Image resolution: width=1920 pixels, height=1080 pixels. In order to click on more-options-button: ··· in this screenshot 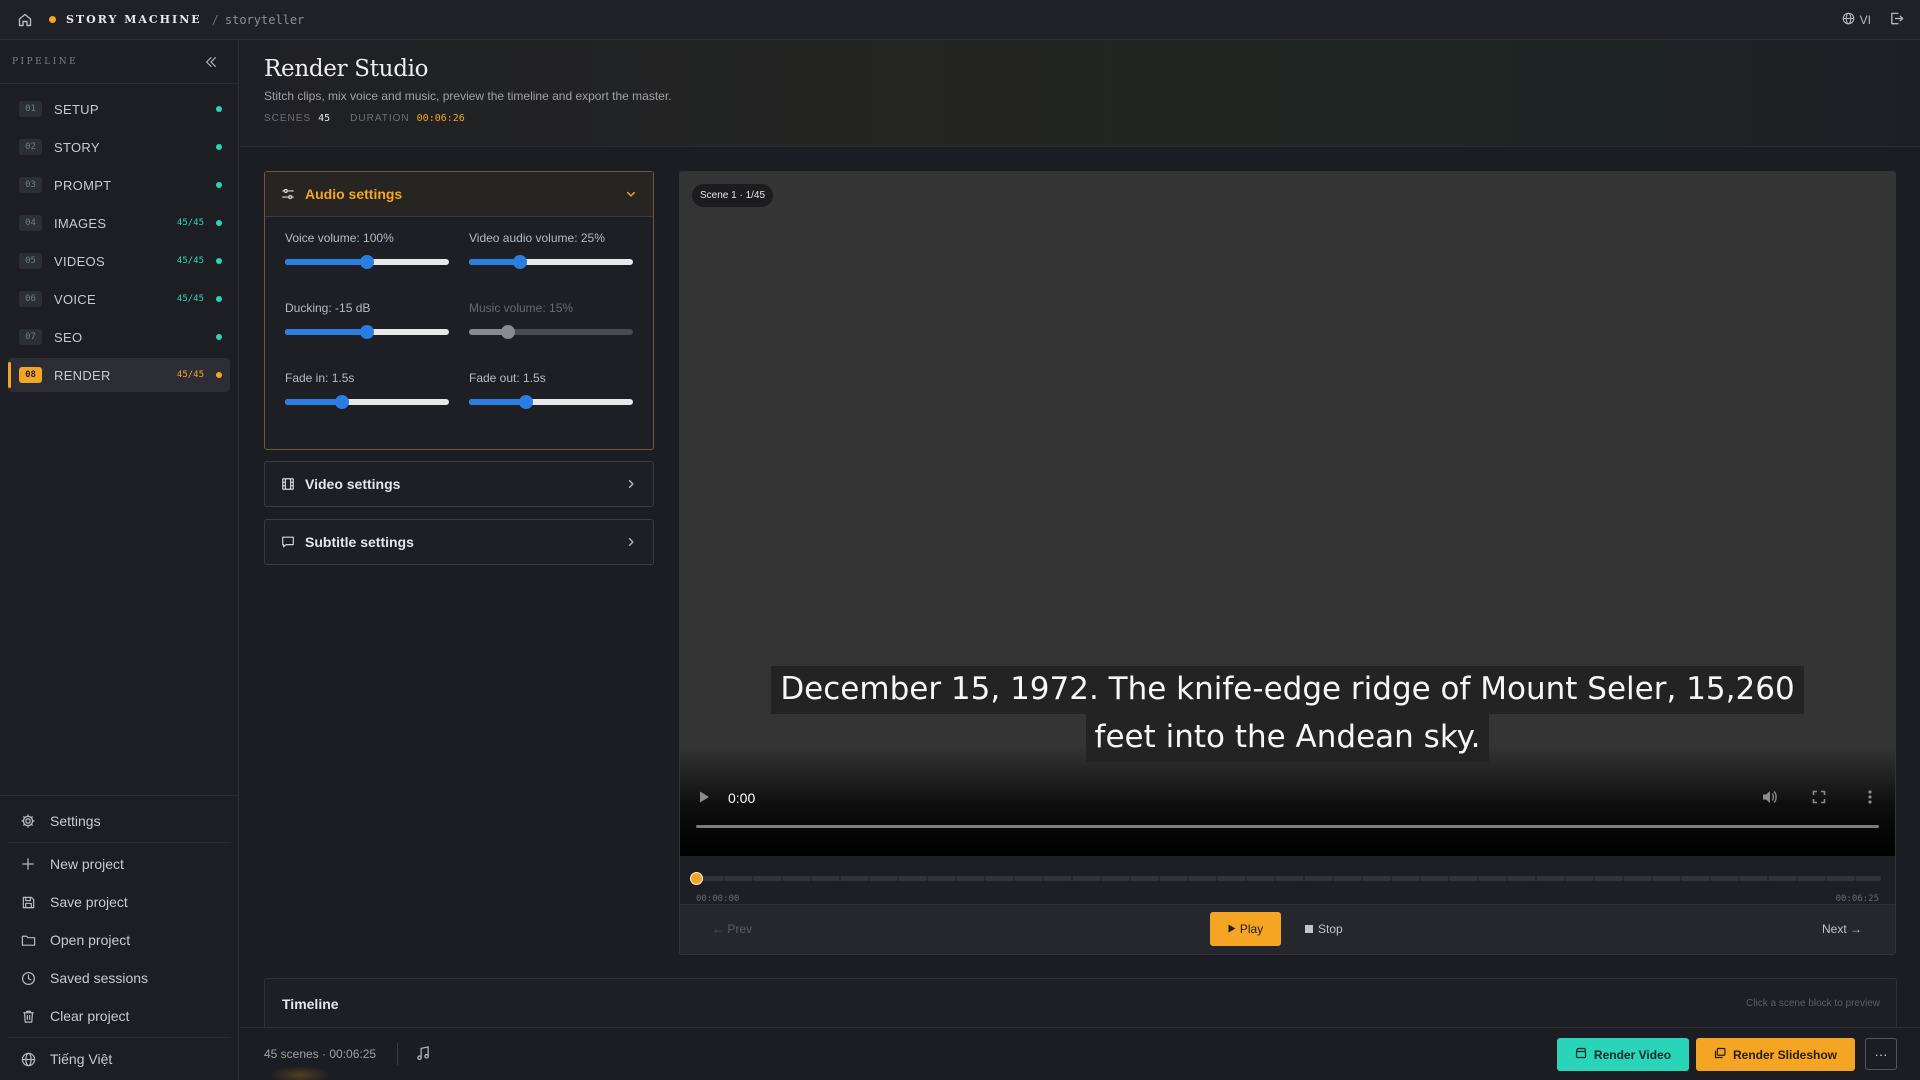, I will do `click(1881, 1054)`.